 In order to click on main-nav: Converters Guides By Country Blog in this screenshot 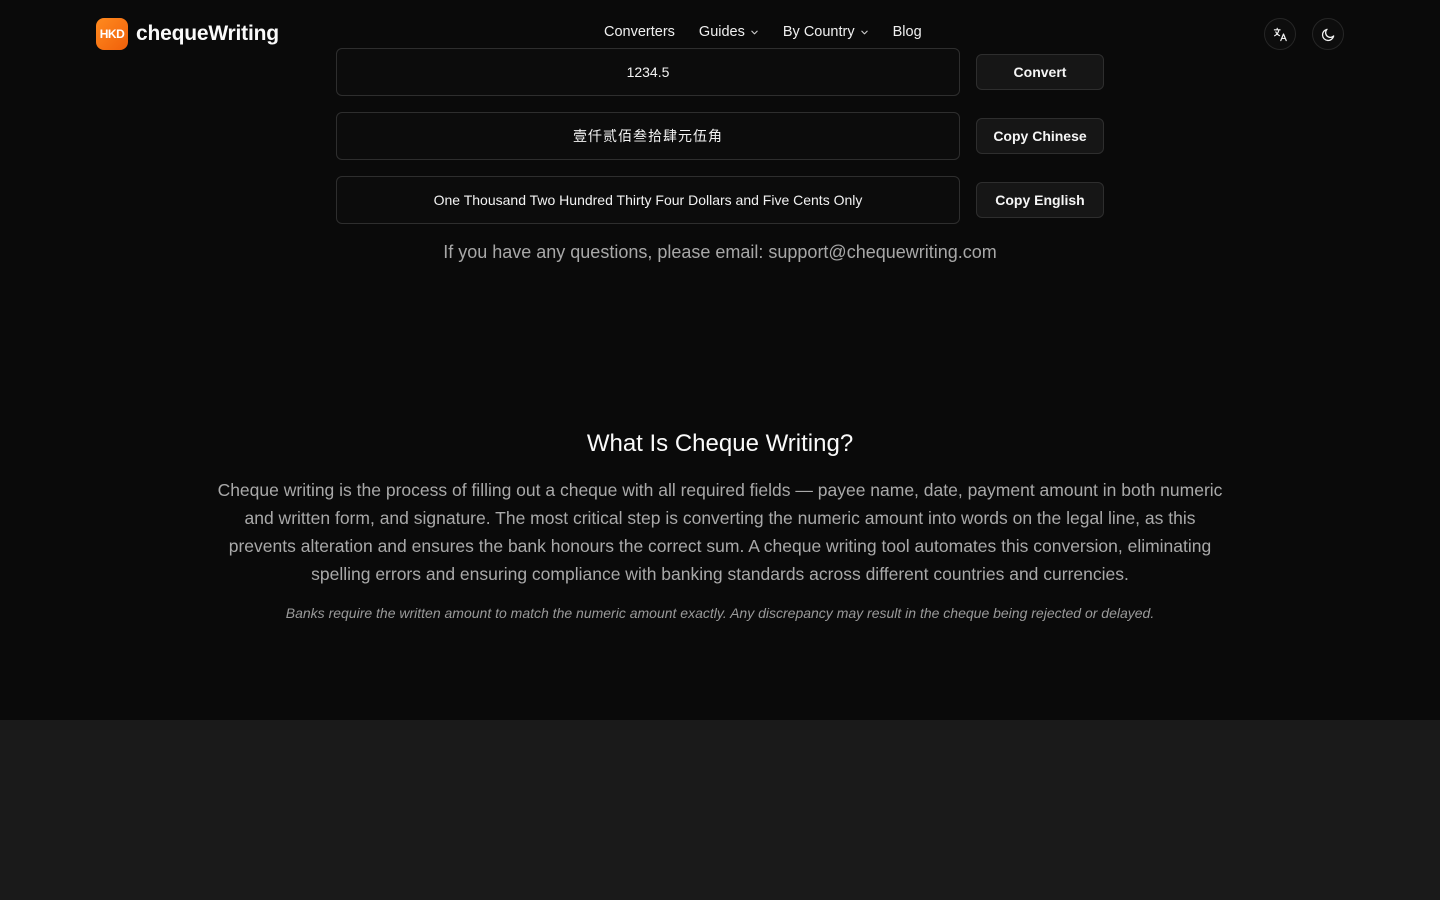, I will do `click(763, 32)`.